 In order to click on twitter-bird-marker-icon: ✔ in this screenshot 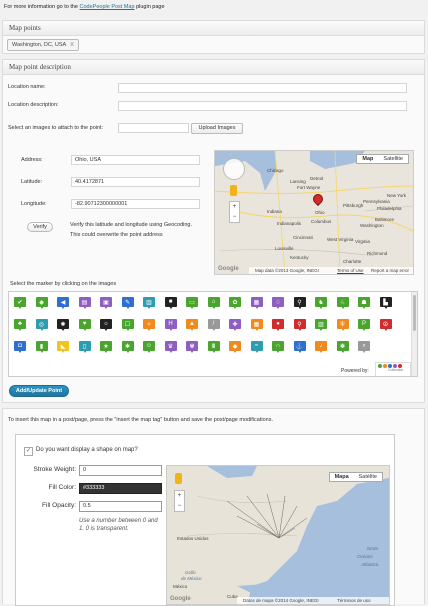, I will do `click(20, 303)`.